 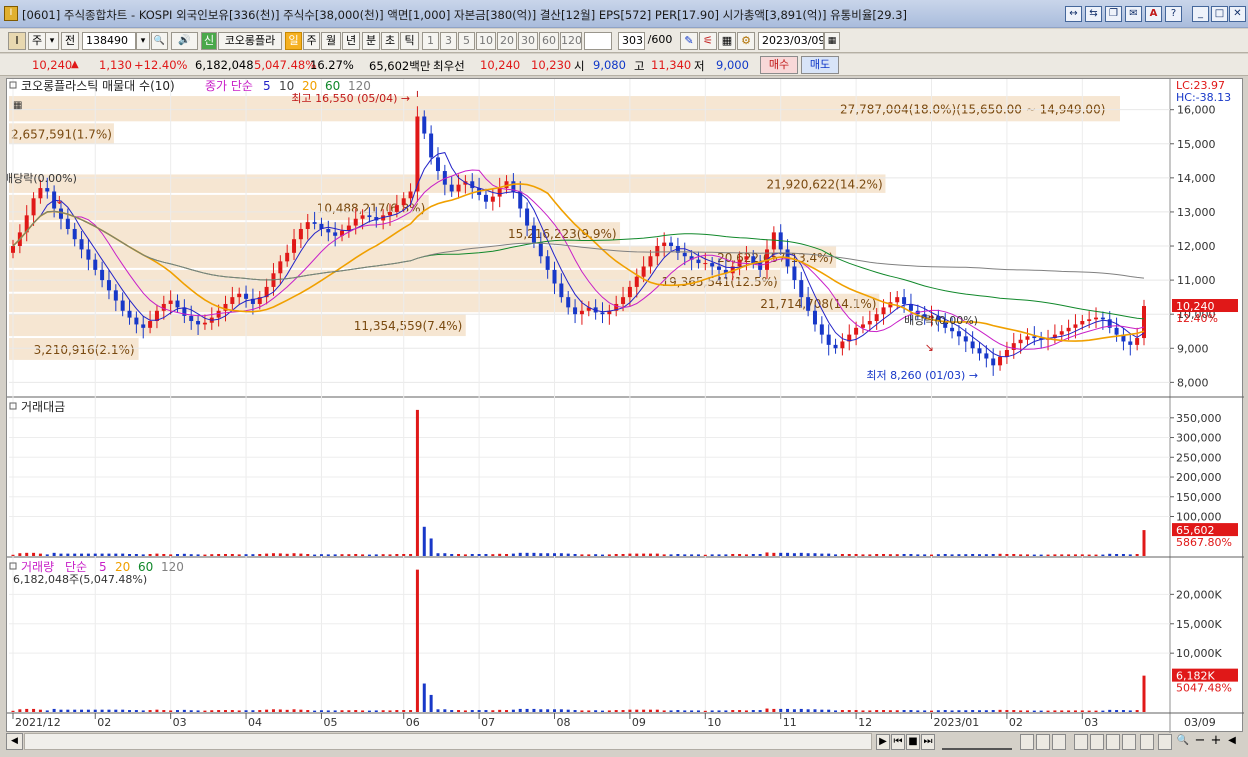 I want to click on y-tick-label: 100,000, so click(x=1199, y=517).